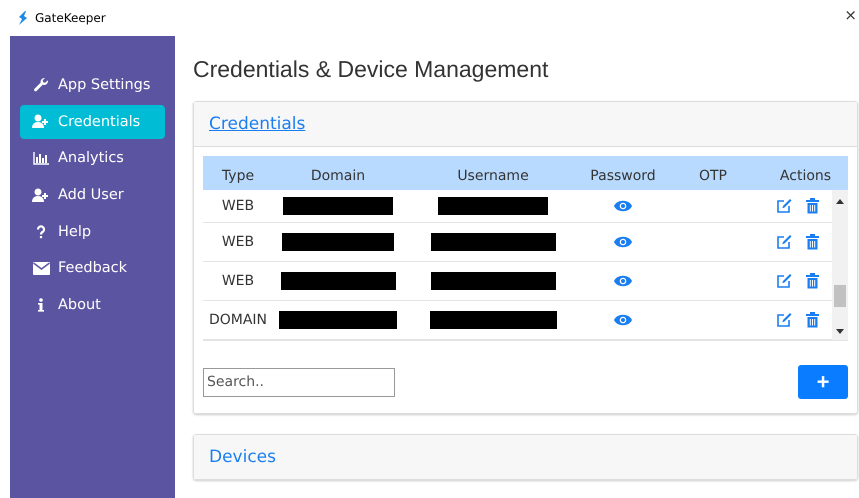 Image resolution: width=859 pixels, height=498 pixels. Describe the element at coordinates (623, 175) in the screenshot. I see `column-header: Password` at that location.